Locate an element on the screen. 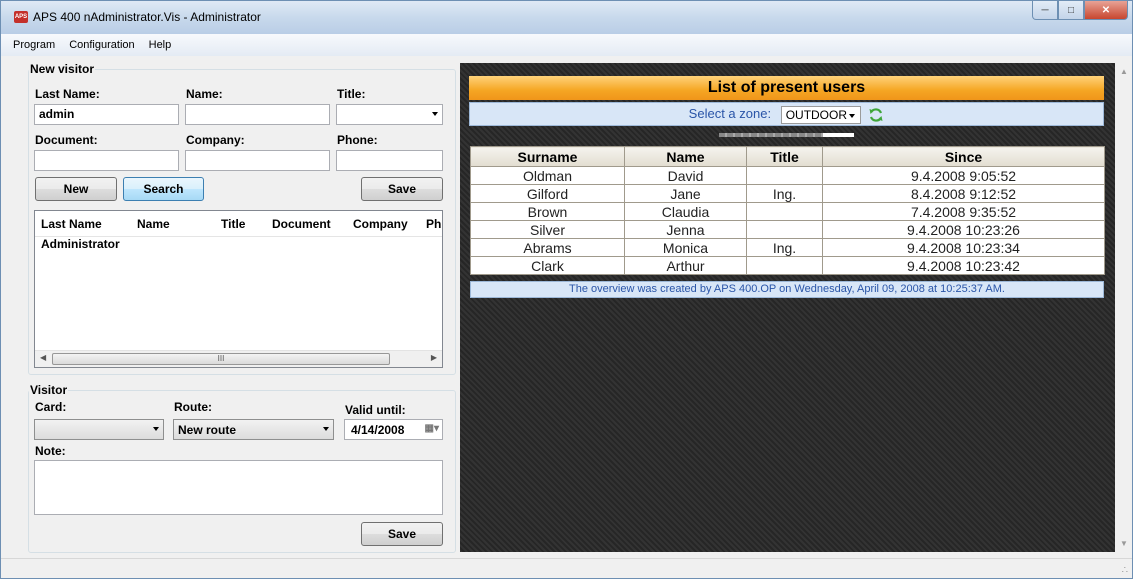 The height and width of the screenshot is (579, 1133). document-input is located at coordinates (106, 160).